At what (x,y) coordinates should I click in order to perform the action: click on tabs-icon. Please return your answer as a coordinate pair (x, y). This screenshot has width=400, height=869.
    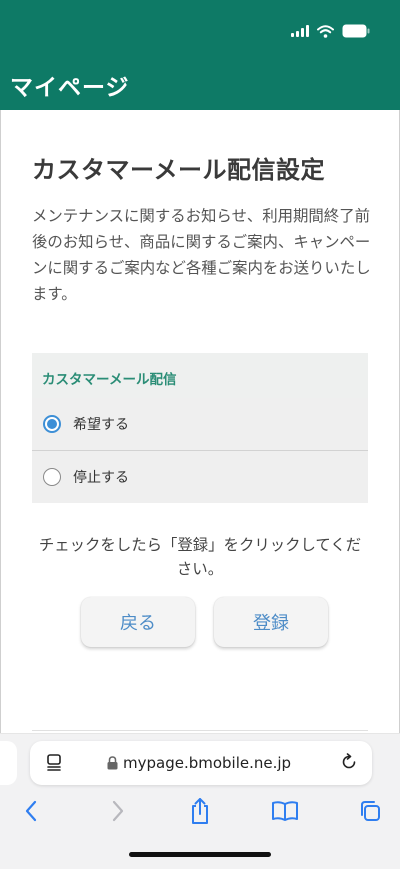
    Looking at the image, I should click on (370, 811).